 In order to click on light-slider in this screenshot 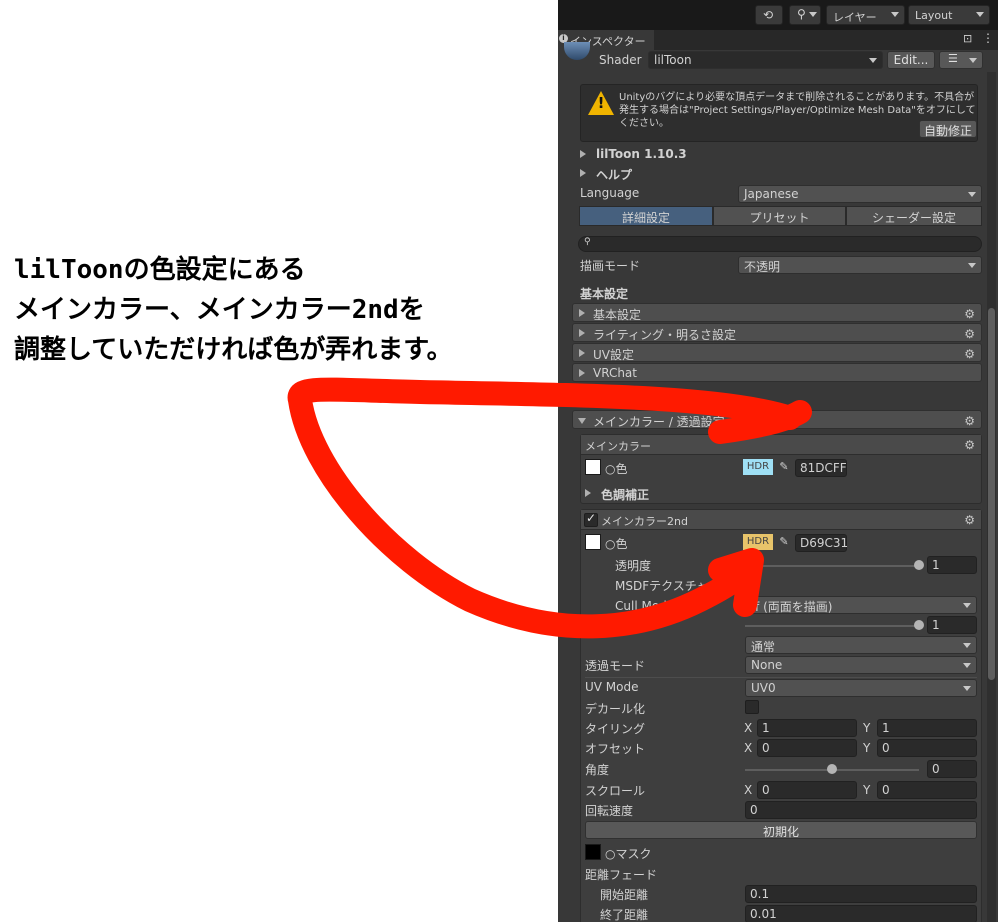, I will do `click(832, 626)`.